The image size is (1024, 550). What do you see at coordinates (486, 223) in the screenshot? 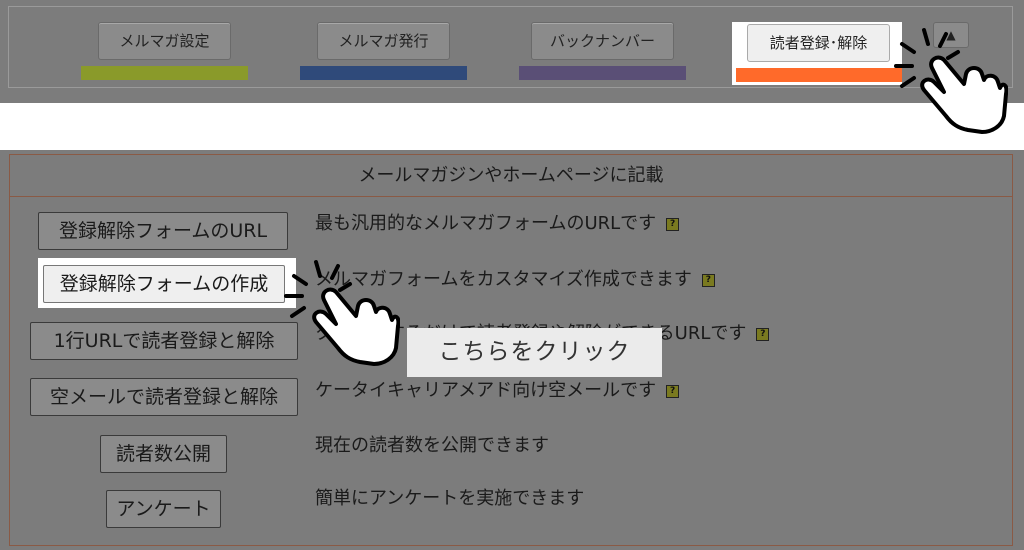
I see `row-description-text: 最も汎用的なメルマガフォームのURLです` at bounding box center [486, 223].